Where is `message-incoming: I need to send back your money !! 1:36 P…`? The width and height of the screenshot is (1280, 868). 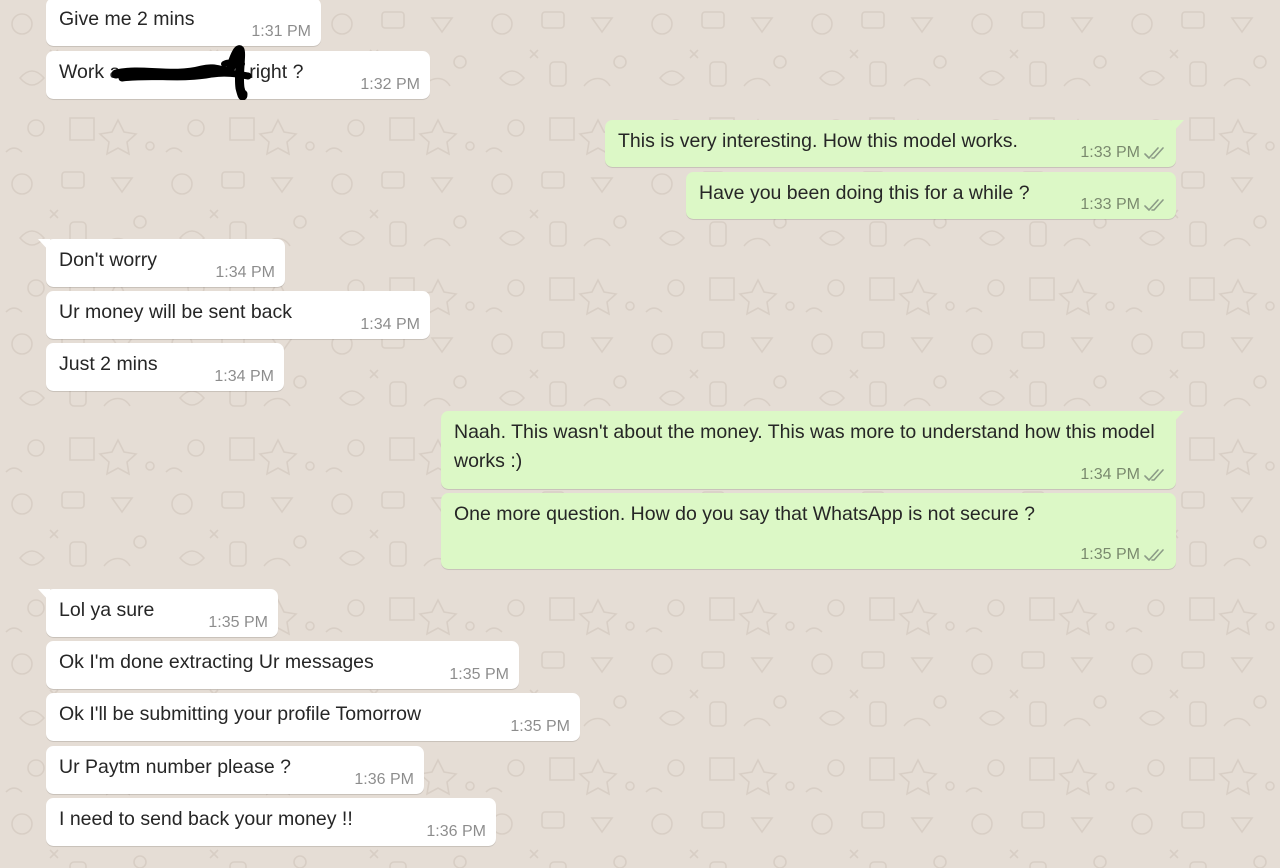 message-incoming: I need to send back your money !! 1:36 P… is located at coordinates (271, 822).